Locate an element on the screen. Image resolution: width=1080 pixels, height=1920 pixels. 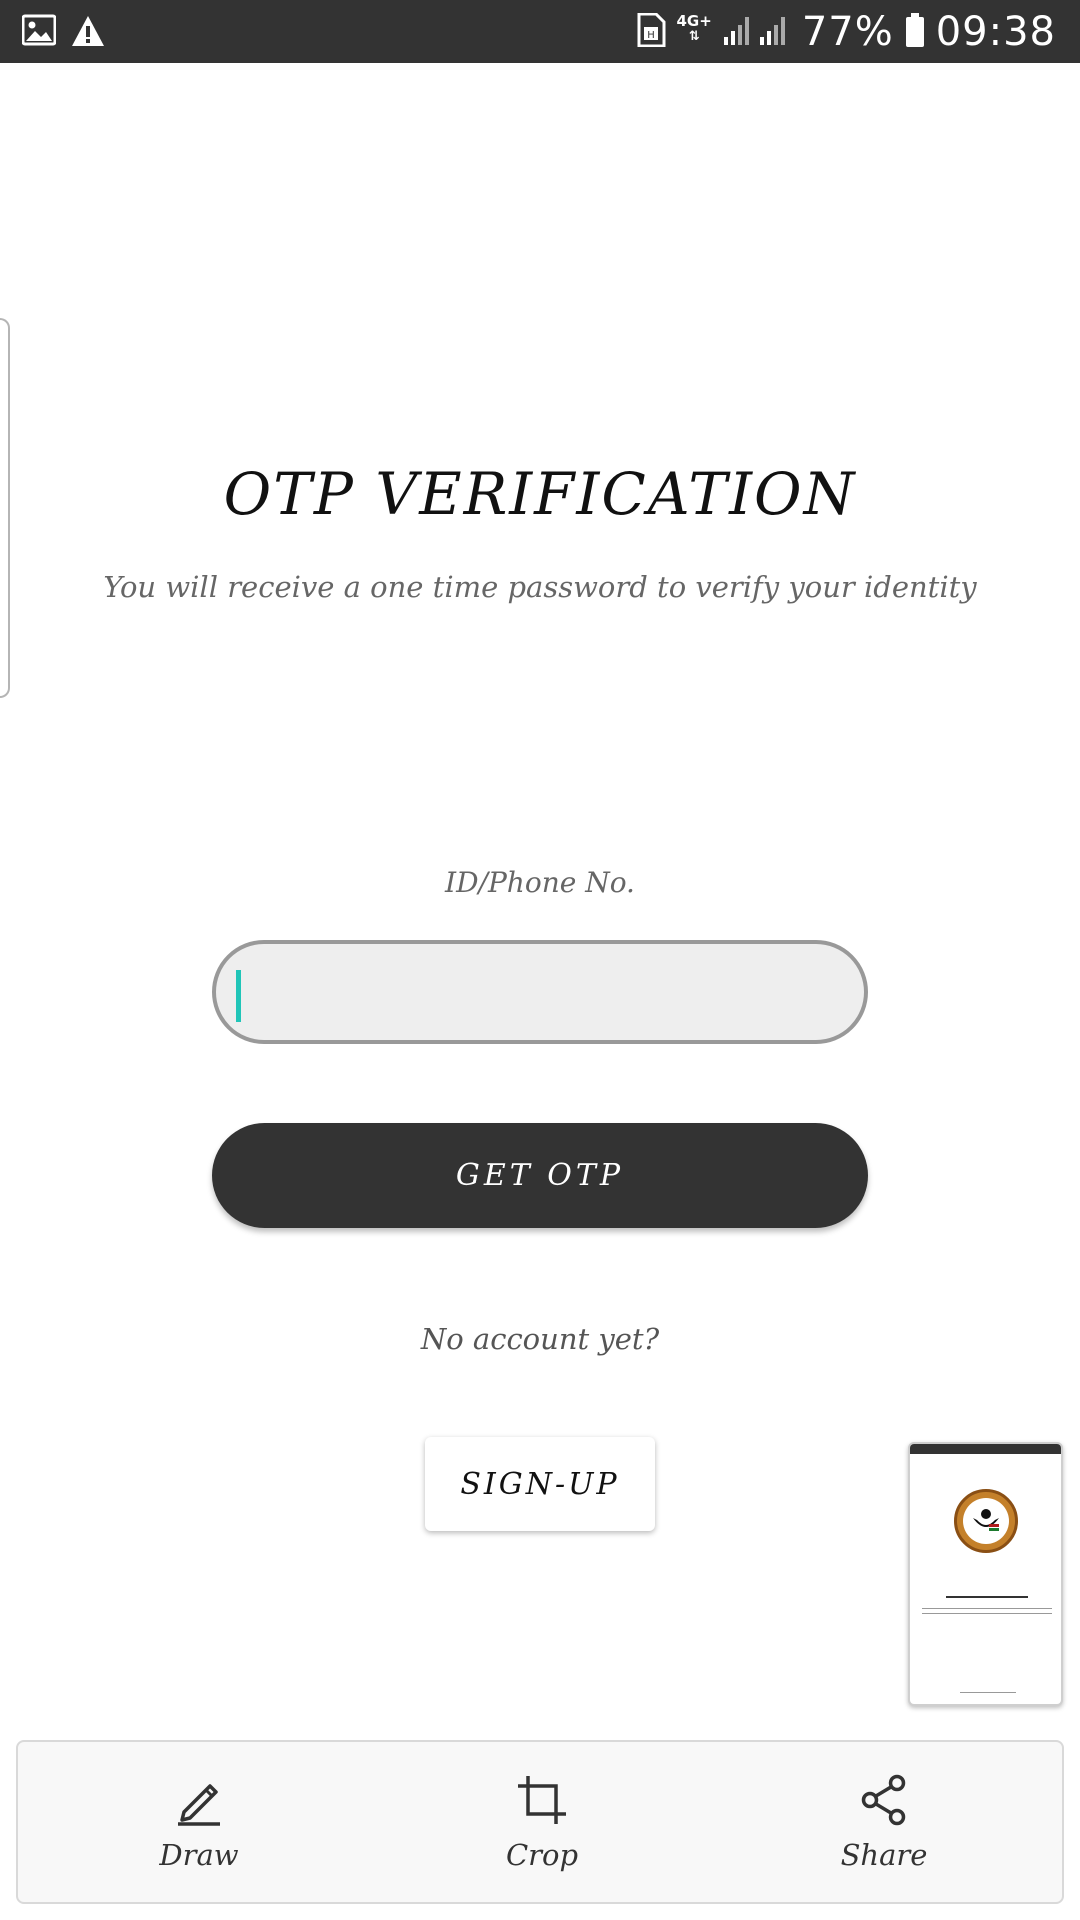
thumbnail-logo-inner is located at coordinates (986, 1521).